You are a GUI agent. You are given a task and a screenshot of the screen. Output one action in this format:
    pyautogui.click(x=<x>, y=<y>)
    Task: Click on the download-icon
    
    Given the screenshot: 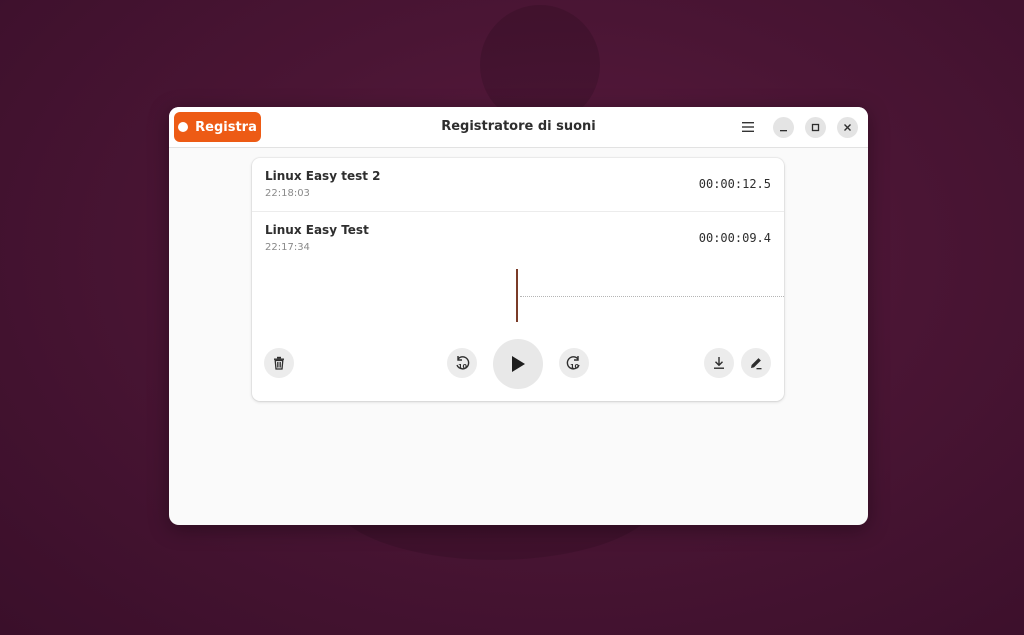 What is the action you would take?
    pyautogui.click(x=719, y=363)
    